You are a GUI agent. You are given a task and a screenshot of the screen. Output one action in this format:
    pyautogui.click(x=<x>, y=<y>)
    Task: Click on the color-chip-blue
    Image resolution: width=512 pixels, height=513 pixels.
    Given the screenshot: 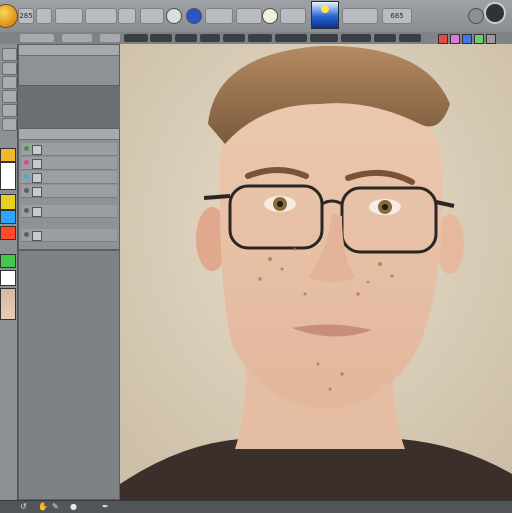 What is the action you would take?
    pyautogui.click(x=467, y=39)
    